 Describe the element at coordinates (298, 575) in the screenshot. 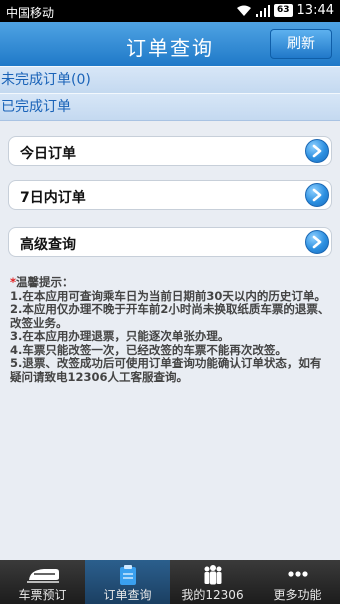

I see `more-icon` at that location.